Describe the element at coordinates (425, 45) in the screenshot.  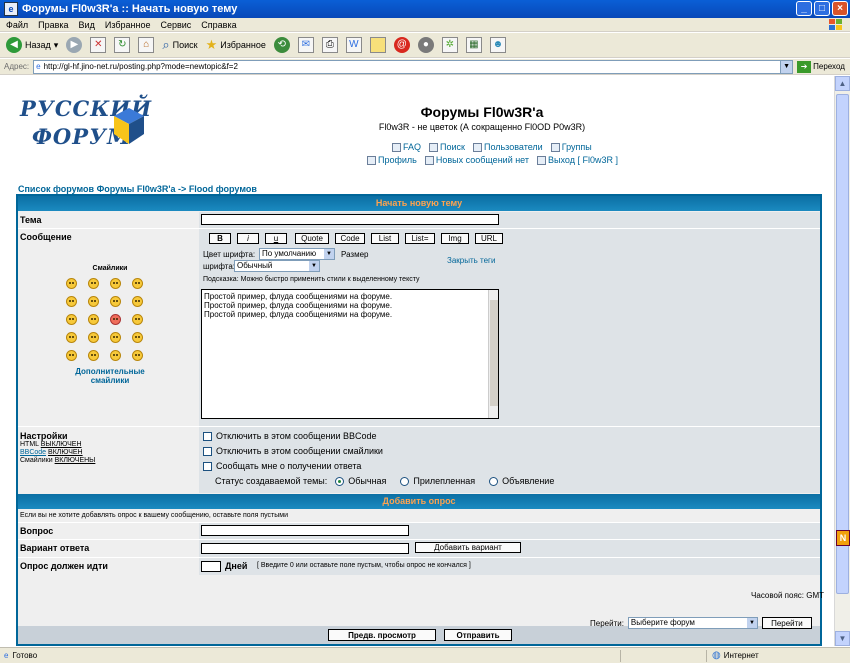
I see `shield-icon: ●` at that location.